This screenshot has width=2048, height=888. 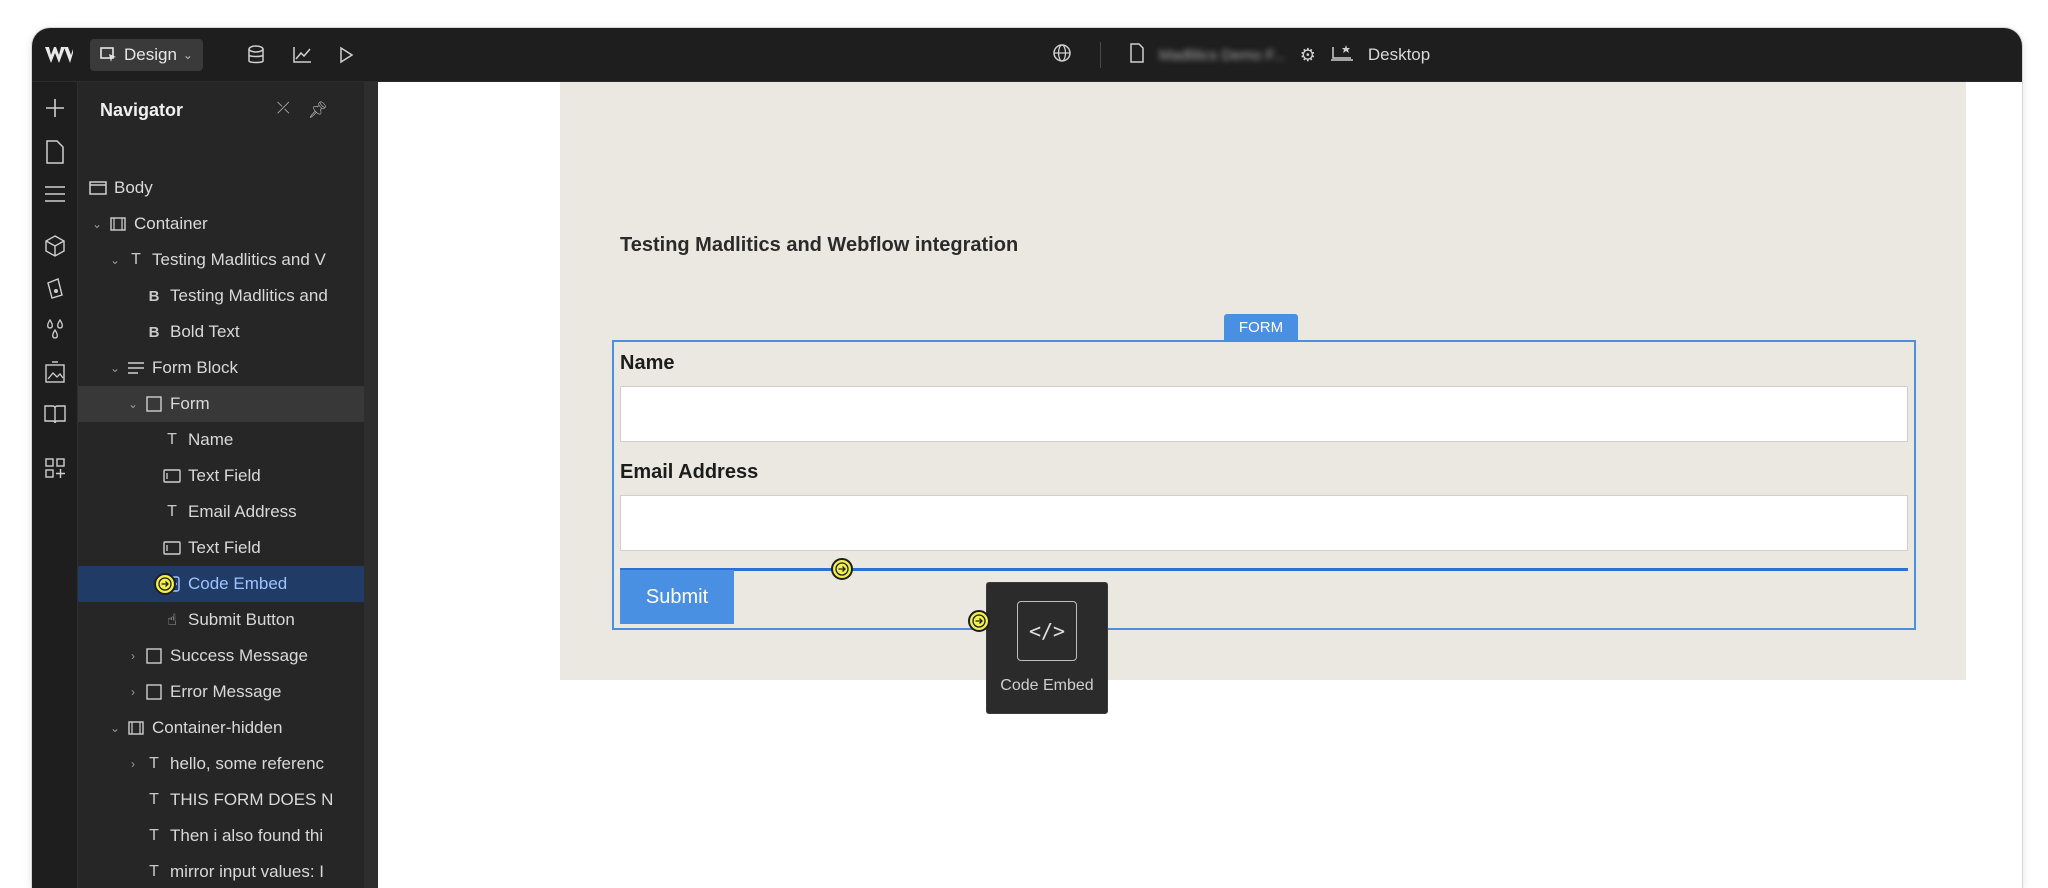 I want to click on apps-icon, so click(x=55, y=468).